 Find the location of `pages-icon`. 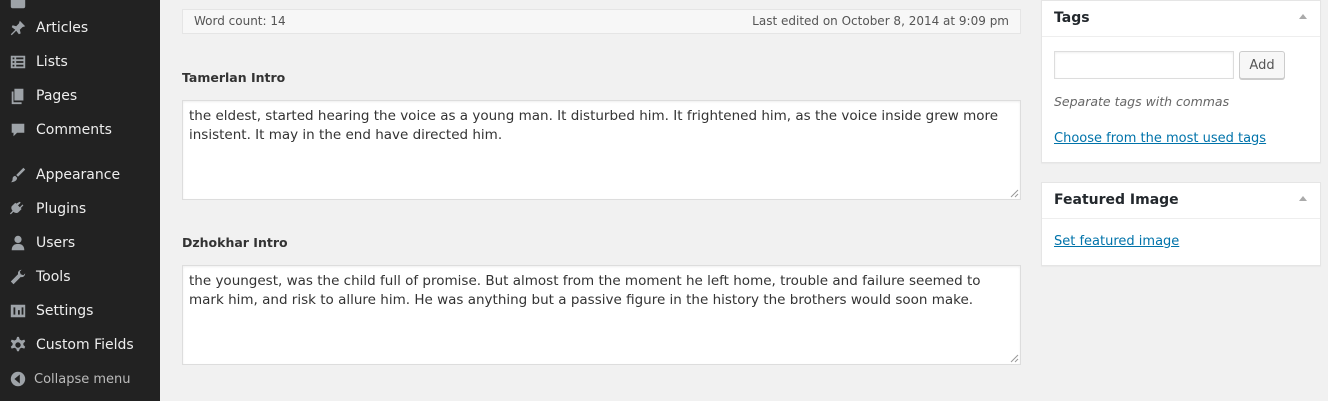

pages-icon is located at coordinates (18, 96).